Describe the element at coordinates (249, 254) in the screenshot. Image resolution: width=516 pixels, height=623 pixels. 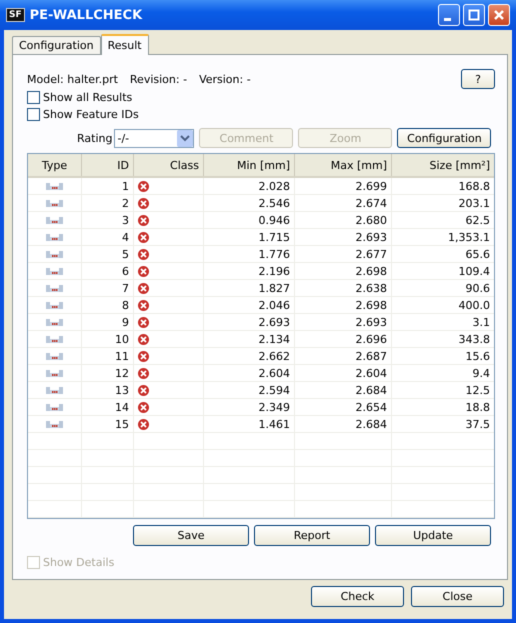
I see `table-cell: 1.776` at that location.